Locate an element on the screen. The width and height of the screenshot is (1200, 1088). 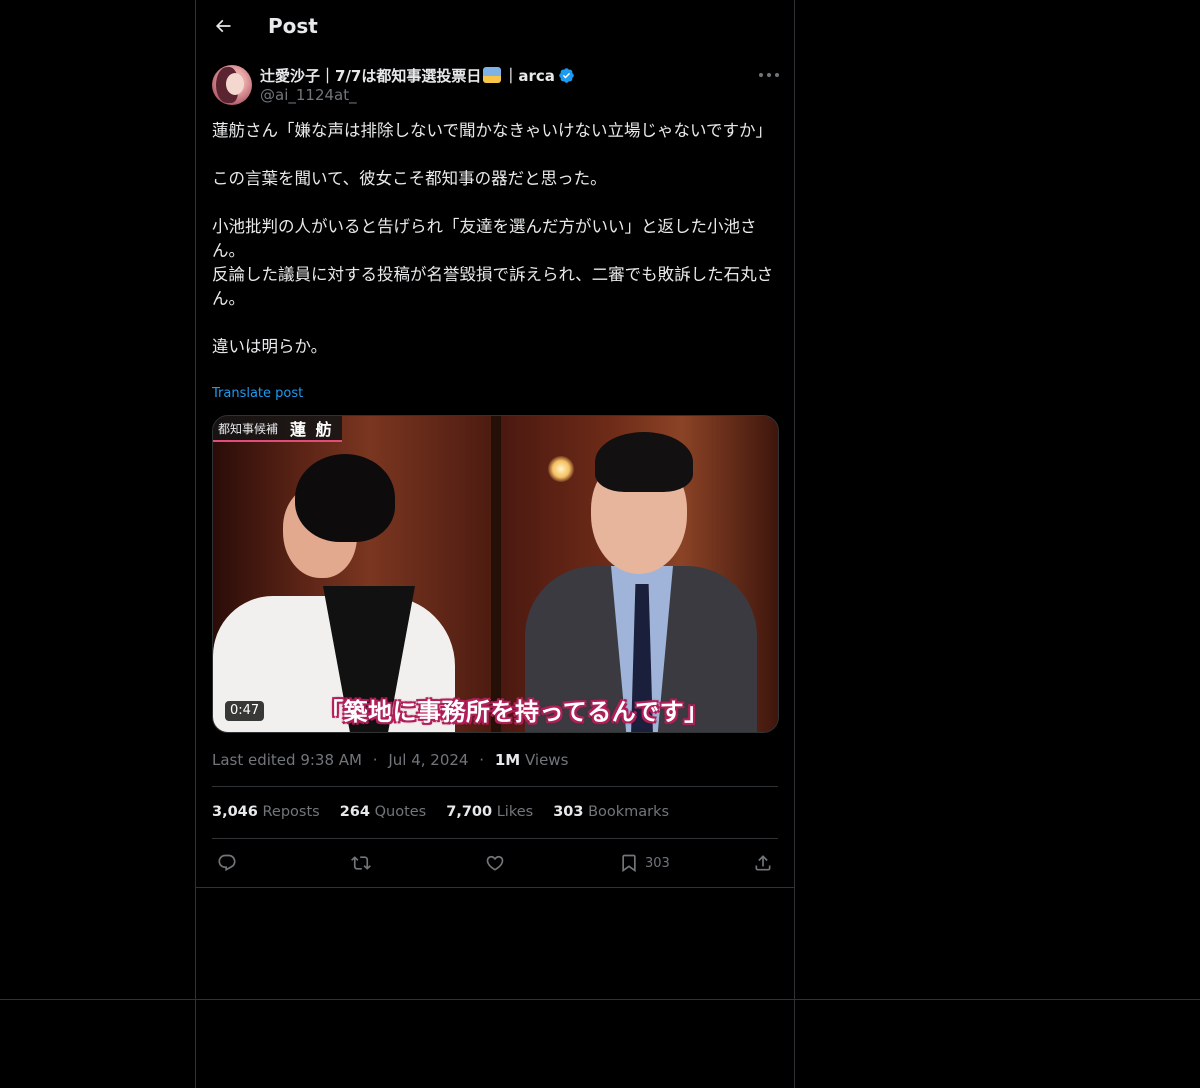
post-line: 反論した議員に対する投稿が名誉毀損で訴えられ、二審でも敗訴した石丸さん。 is located at coordinates (493, 286).